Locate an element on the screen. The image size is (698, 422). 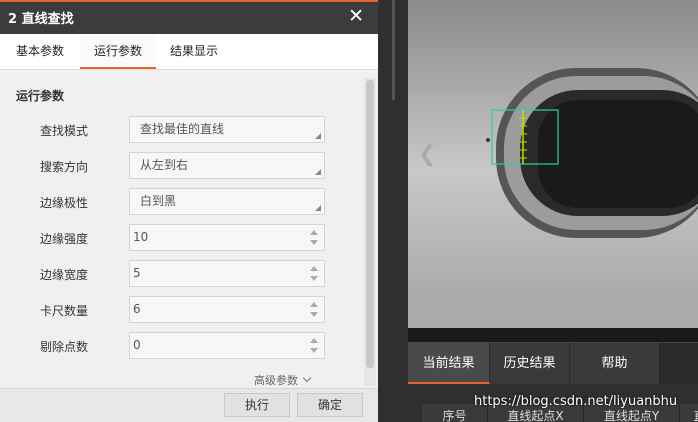
panel-splitter is located at coordinates (393, 211).